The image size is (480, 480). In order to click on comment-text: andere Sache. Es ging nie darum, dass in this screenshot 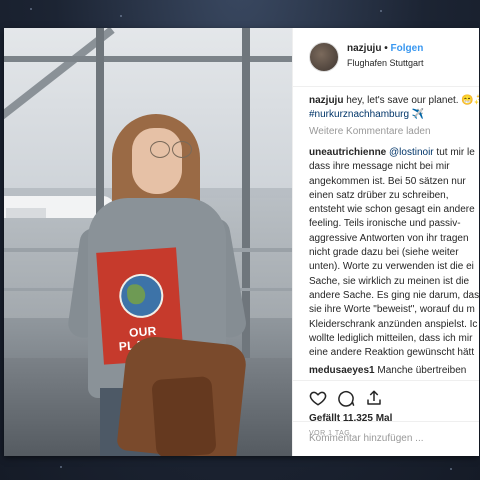, I will do `click(394, 295)`.